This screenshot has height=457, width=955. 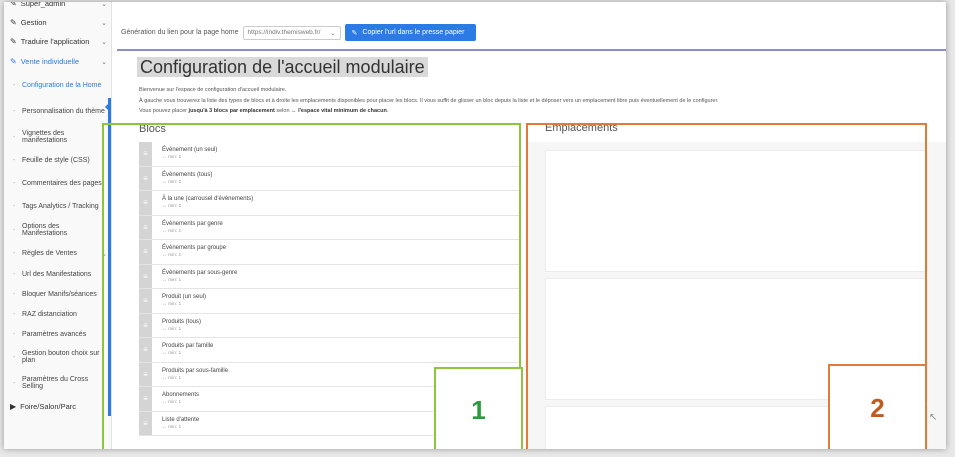 I want to click on sidebar-item: - Feuille de style (CSS), so click(x=57, y=160).